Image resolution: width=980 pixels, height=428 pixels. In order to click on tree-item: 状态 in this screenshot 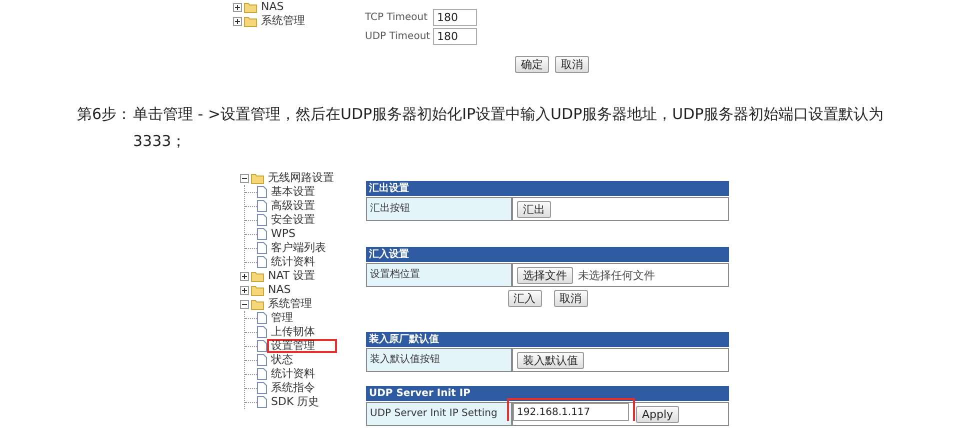, I will do `click(282, 360)`.